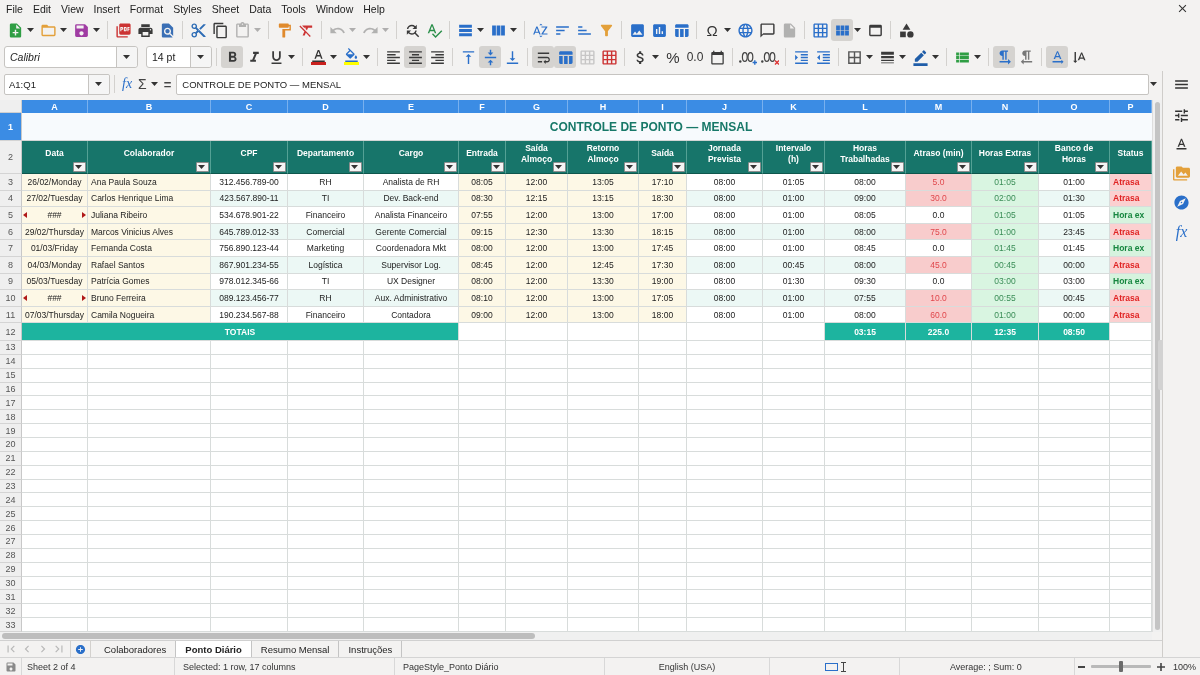 The height and width of the screenshot is (675, 1200). I want to click on row-number: 3, so click(11, 182).